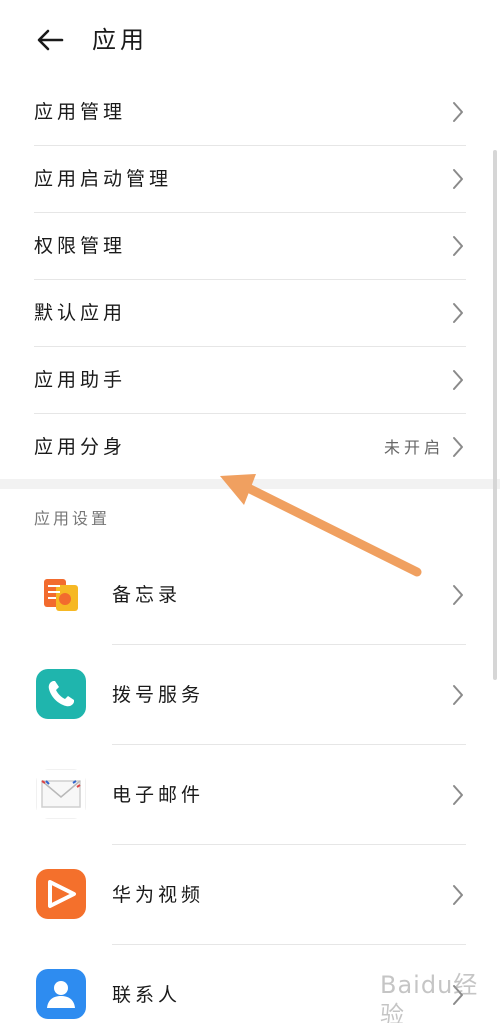 The height and width of the screenshot is (1023, 500). What do you see at coordinates (250, 112) in the screenshot?
I see `menu-item-app-management: 应用管理` at bounding box center [250, 112].